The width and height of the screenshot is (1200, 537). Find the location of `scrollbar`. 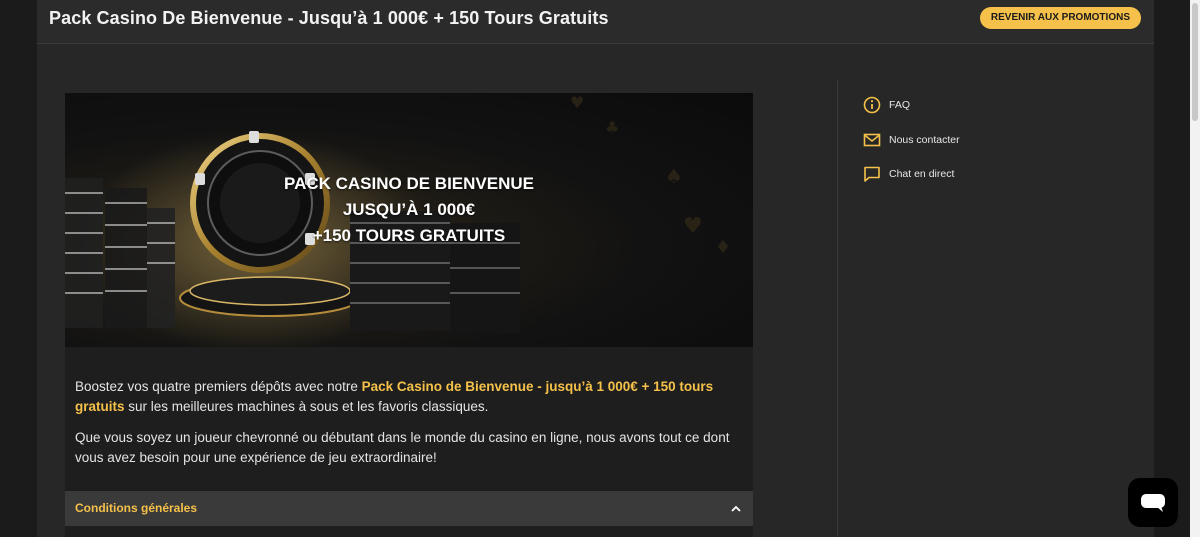

scrollbar is located at coordinates (1195, 268).